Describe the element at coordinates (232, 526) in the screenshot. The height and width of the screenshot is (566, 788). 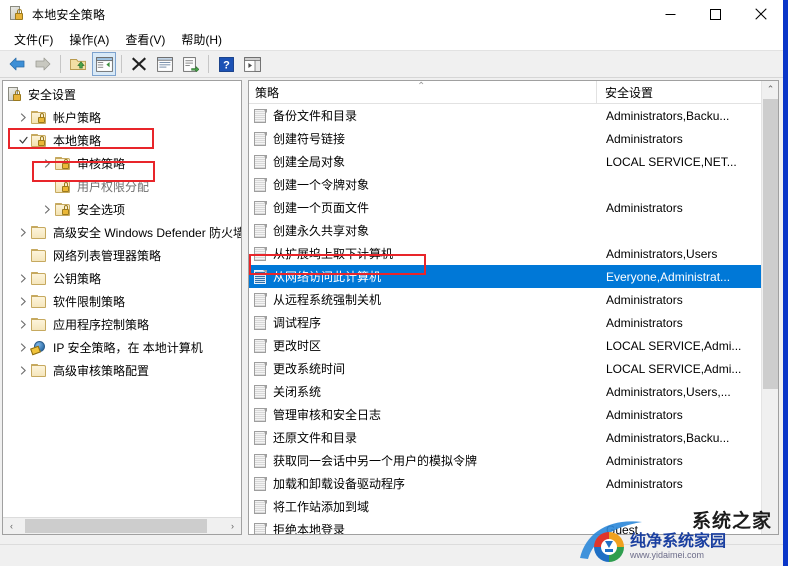
I see `scroll-right-arrow-icon: ›` at that location.